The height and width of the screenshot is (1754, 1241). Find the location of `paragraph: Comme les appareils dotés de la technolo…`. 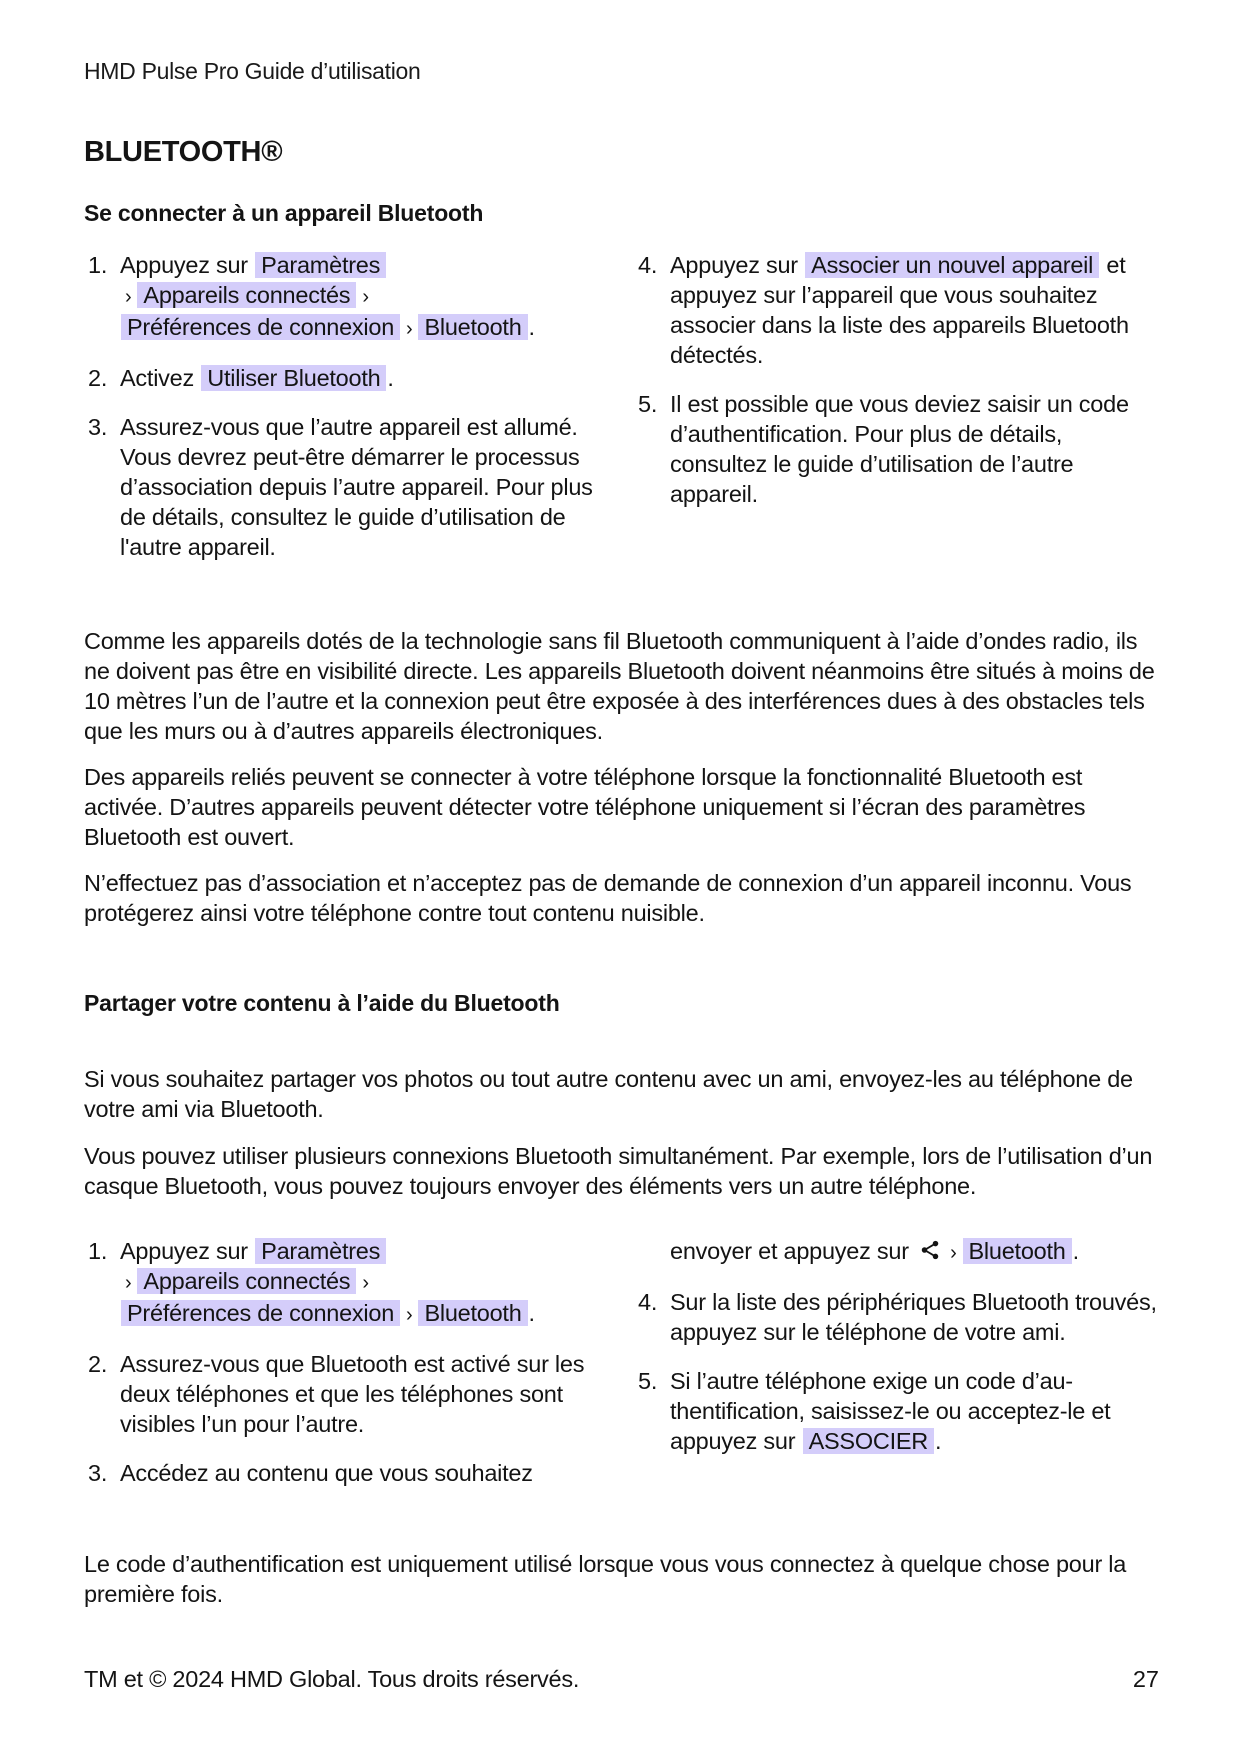

paragraph: Comme les appareils dotés de la technolo… is located at coordinates (619, 686).